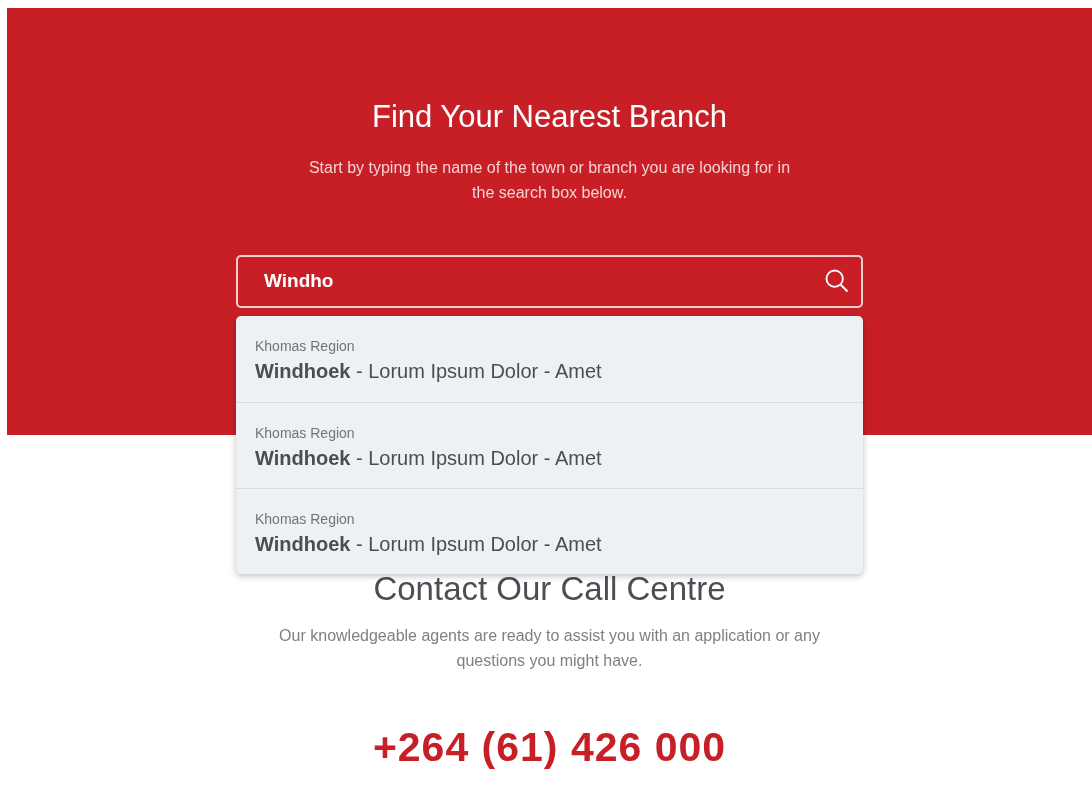 Image resolution: width=1092 pixels, height=796 pixels. I want to click on contact-text: Our knowledgeable agents are ready to assist you with an application or any questions you might have., so click(549, 648).